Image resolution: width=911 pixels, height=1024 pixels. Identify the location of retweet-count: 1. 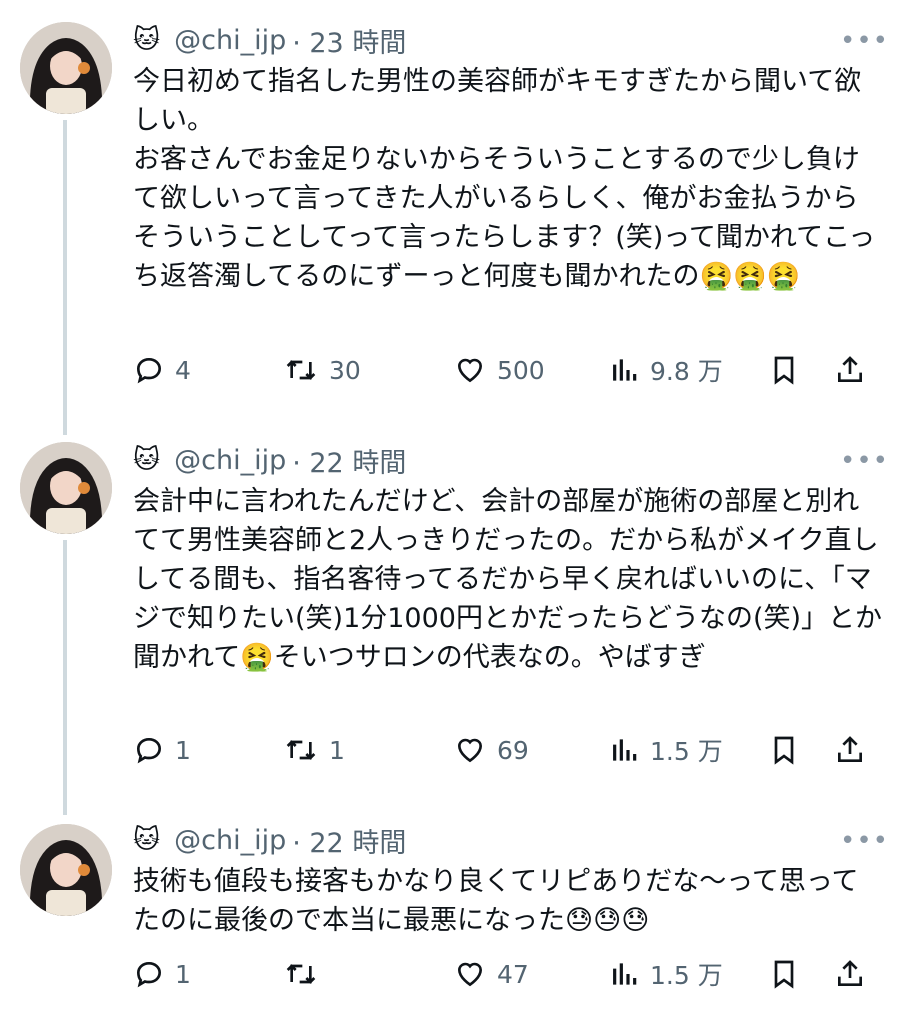
(337, 750).